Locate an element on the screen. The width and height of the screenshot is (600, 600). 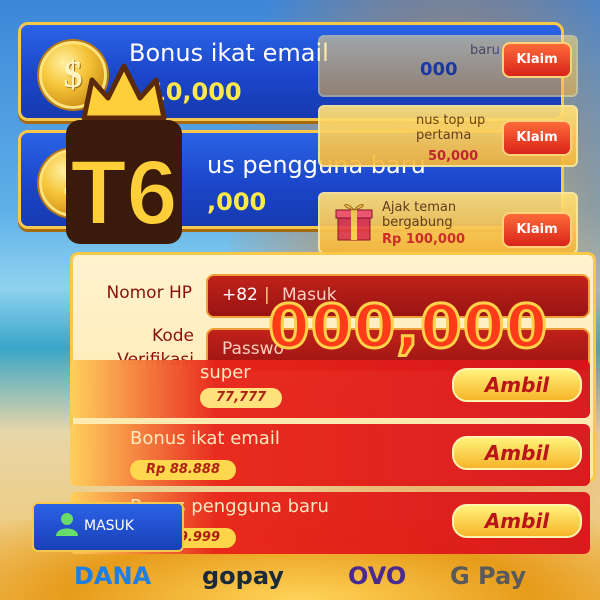
t6-logo: T6 is located at coordinates (124, 154).